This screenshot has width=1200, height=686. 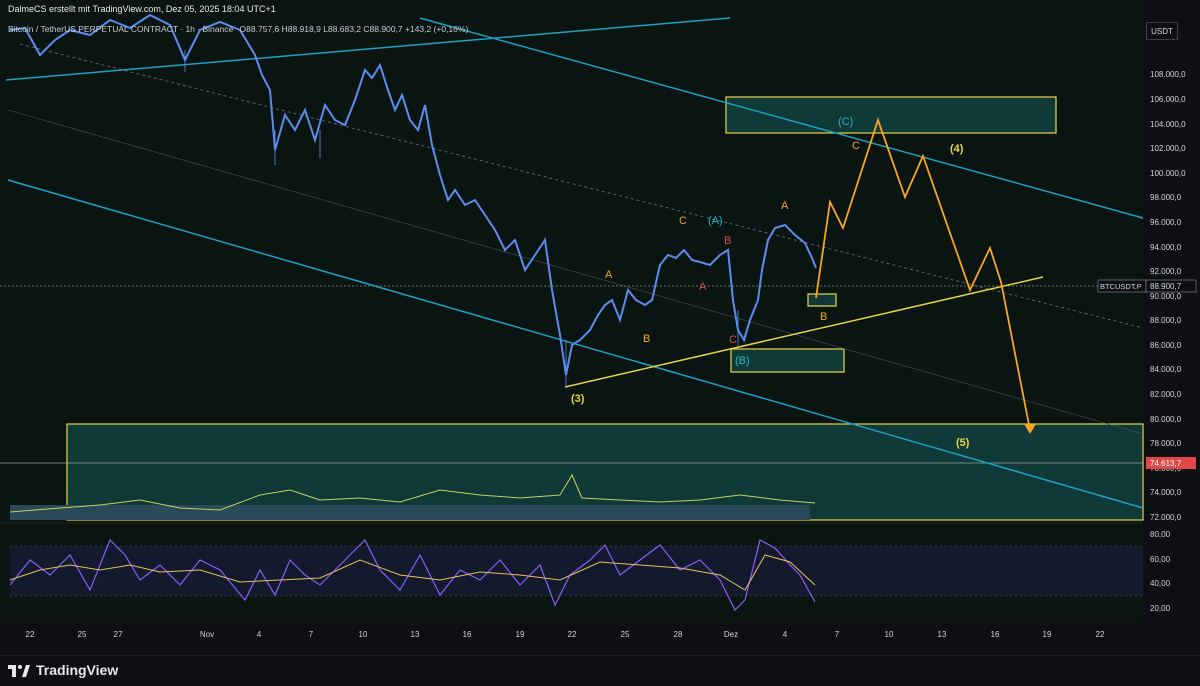 I want to click on time-tick: Nov, so click(x=207, y=634).